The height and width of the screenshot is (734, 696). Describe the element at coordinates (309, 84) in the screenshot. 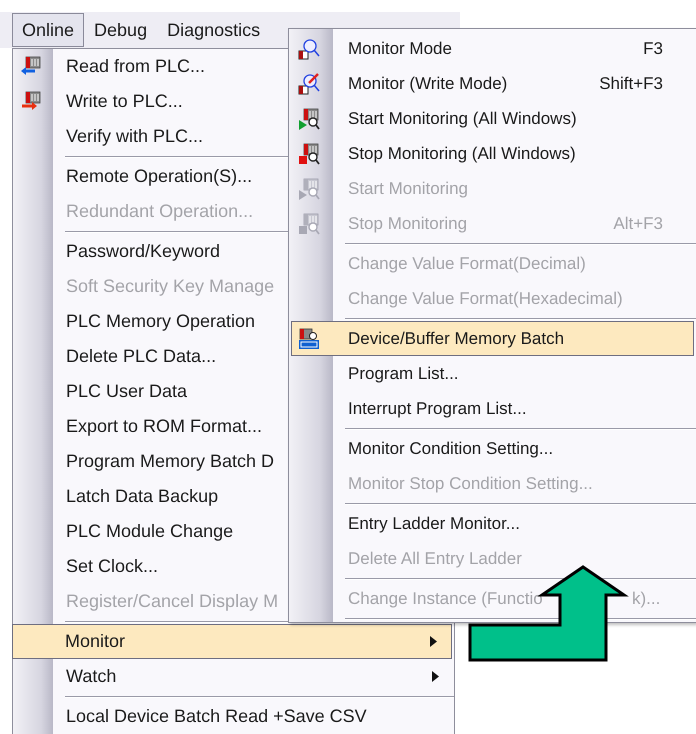

I see `magnifier-pen-icon` at that location.